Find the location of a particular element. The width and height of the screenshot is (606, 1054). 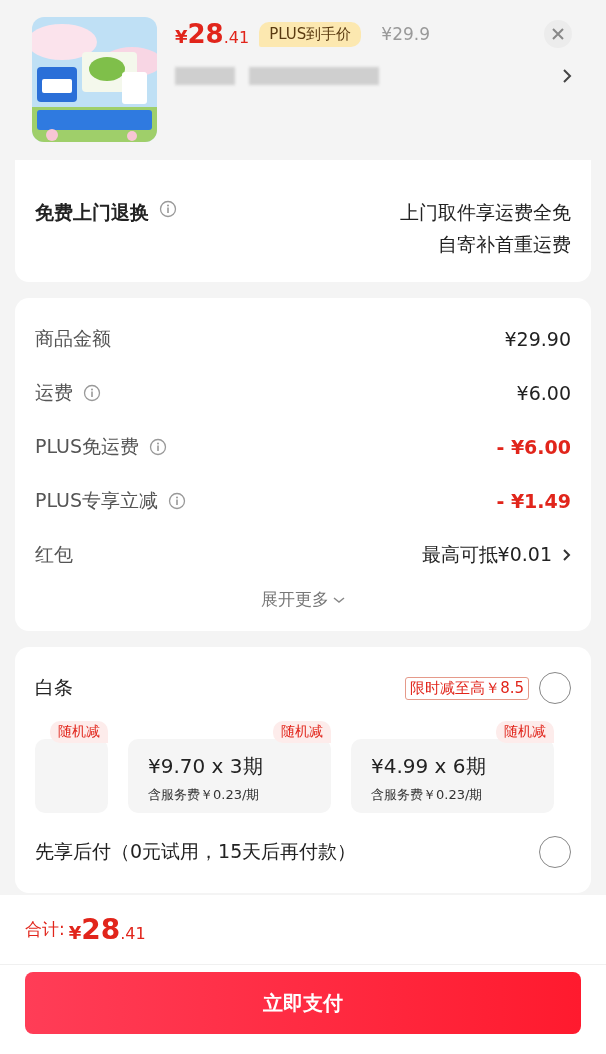

payment-method-label: 白条 is located at coordinates (54, 687).